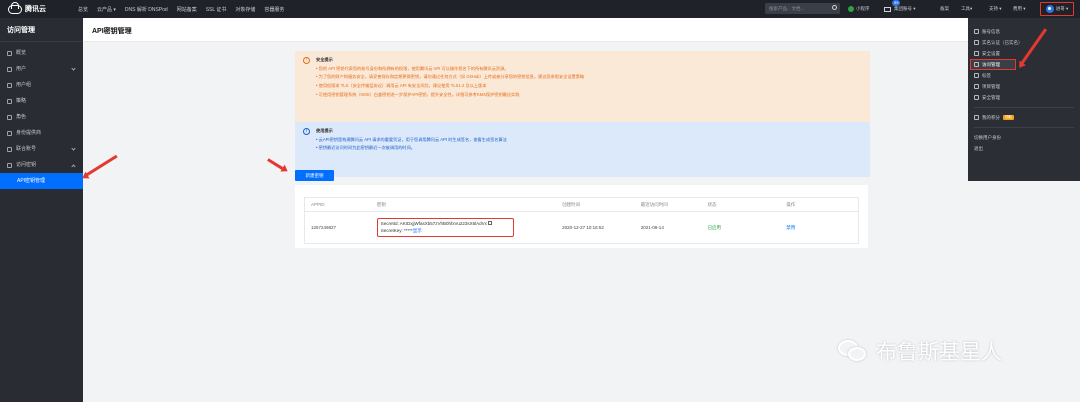  Describe the element at coordinates (791, 204) in the screenshot. I see `col-action: 操作` at that location.